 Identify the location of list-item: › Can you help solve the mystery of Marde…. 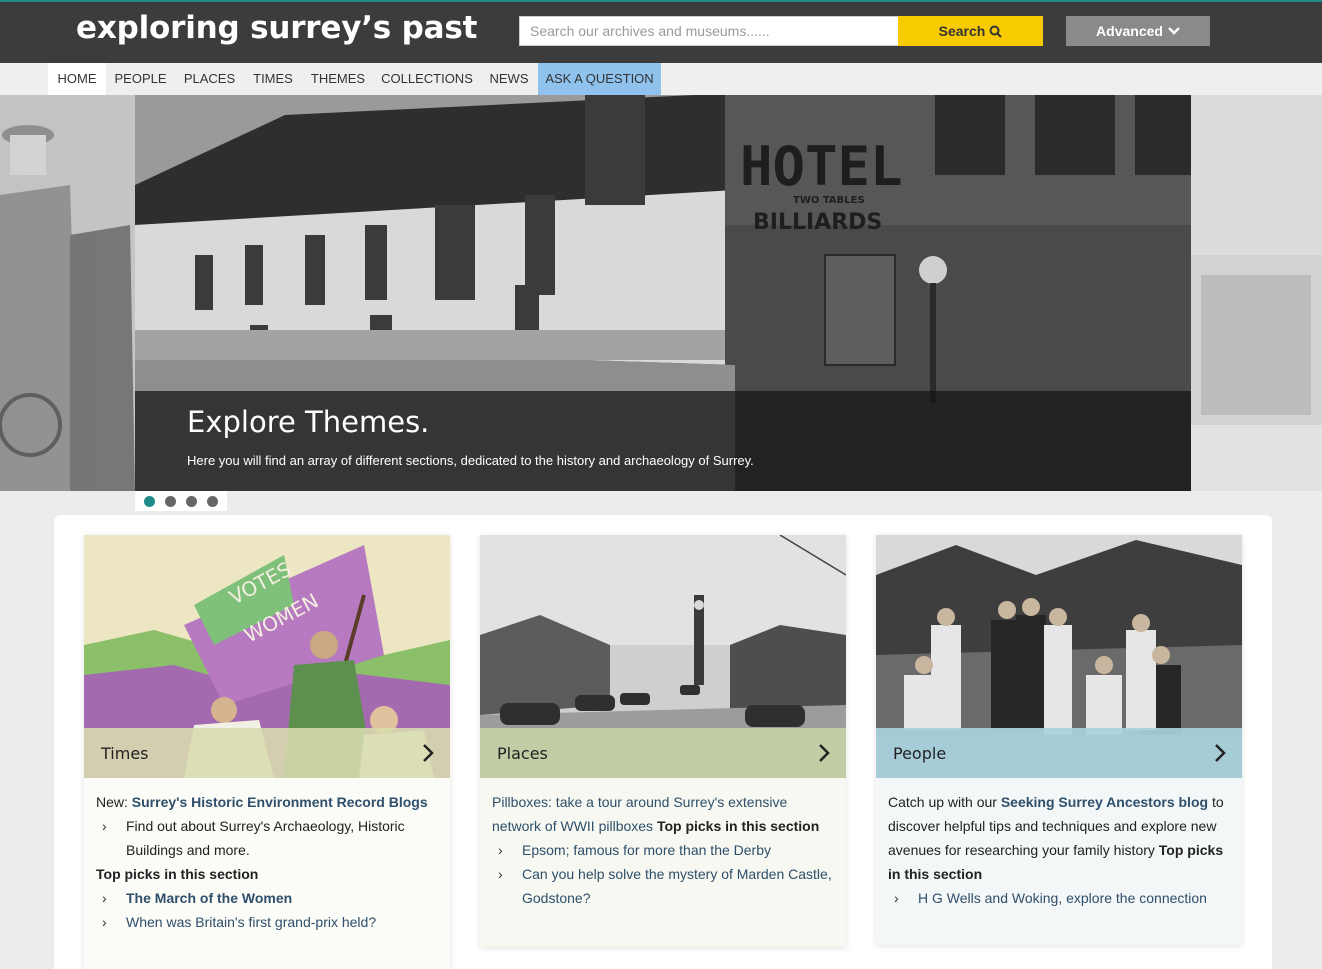
(663, 886).